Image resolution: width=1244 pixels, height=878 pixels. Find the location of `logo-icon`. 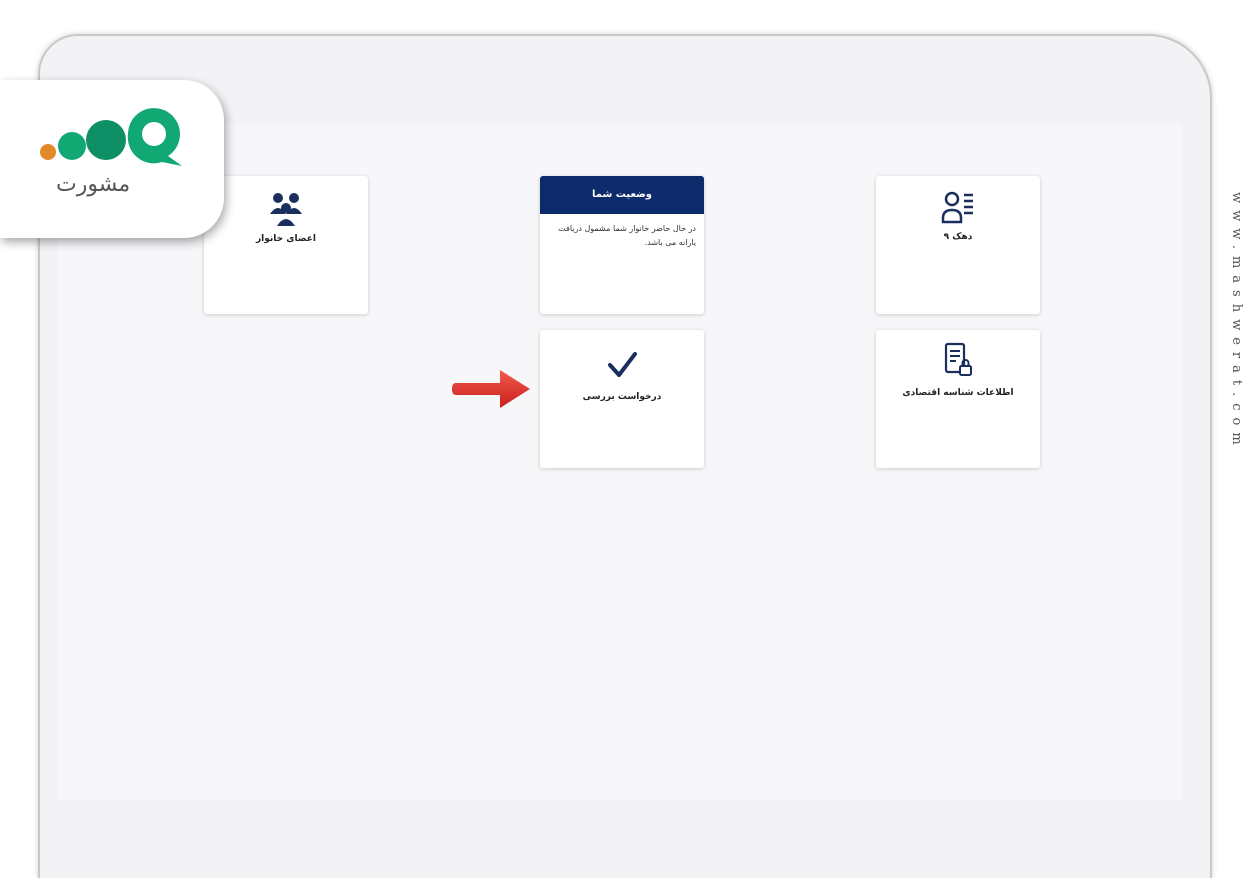

logo-icon is located at coordinates (111, 137).